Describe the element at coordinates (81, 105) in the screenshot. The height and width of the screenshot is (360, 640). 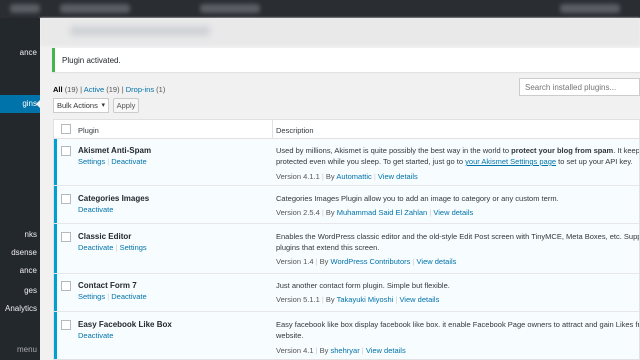
I see `bulk-actions-select: Bulk Actions ▾` at that location.